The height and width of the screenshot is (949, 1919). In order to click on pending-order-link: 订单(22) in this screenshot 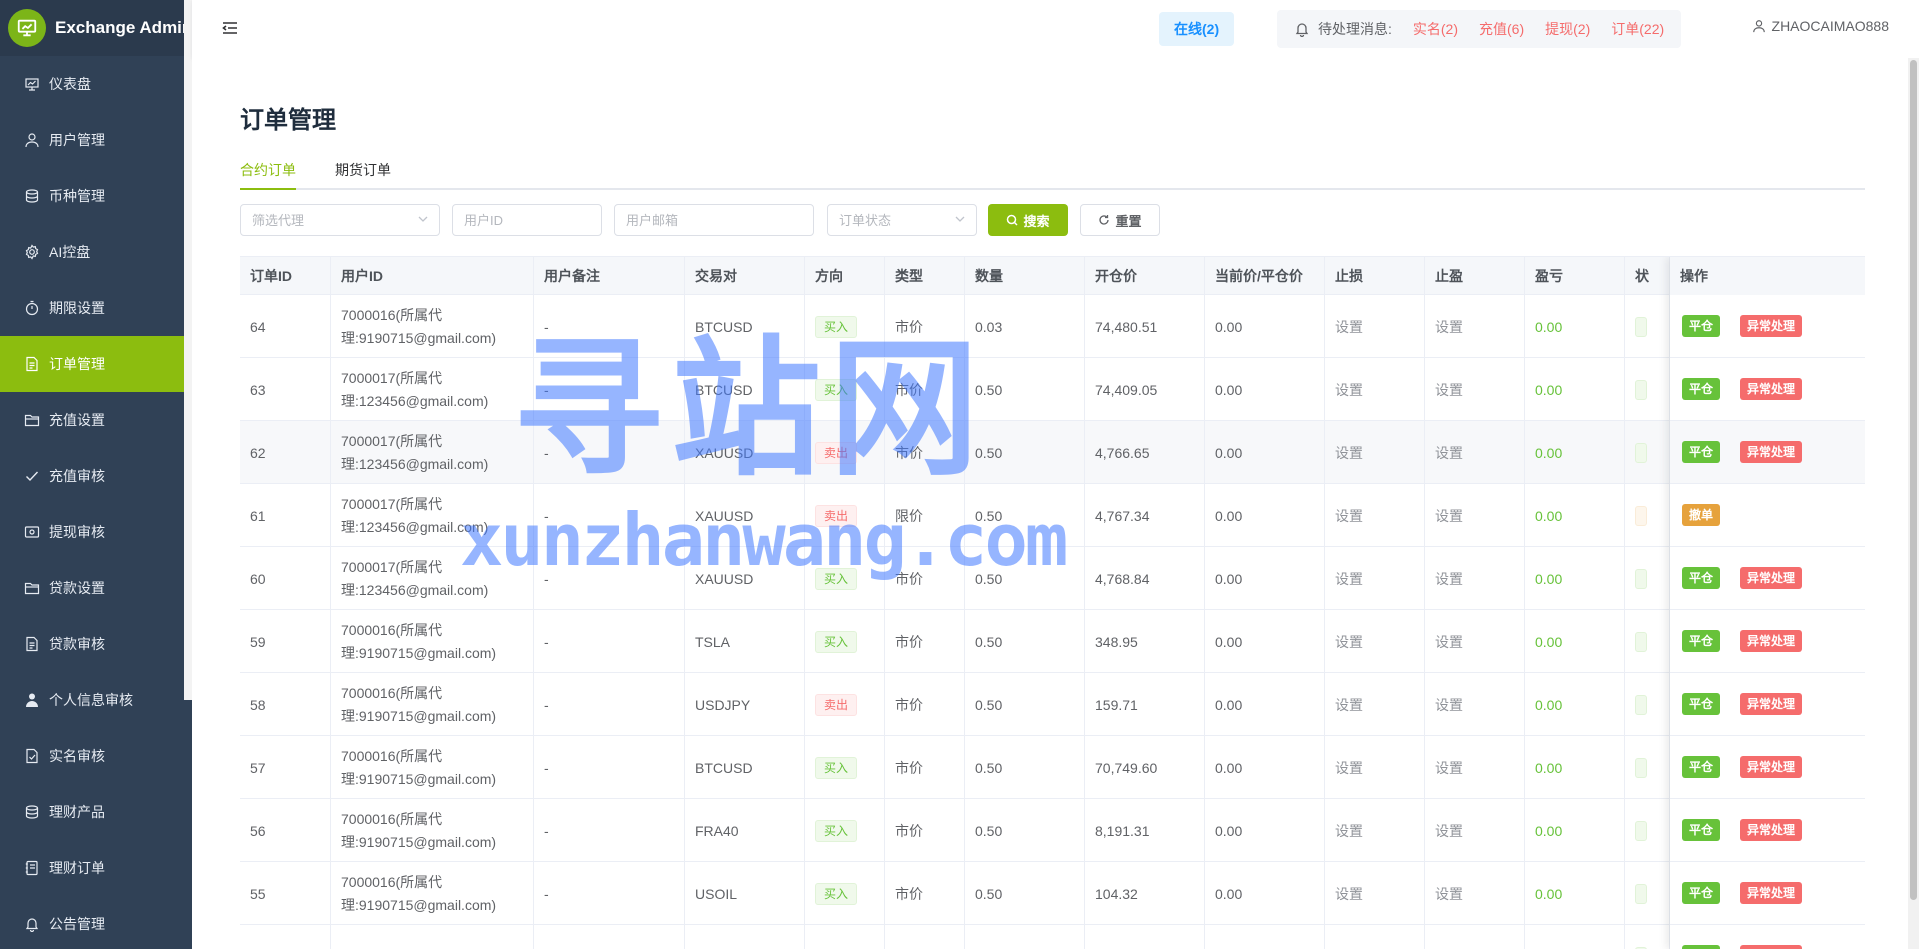, I will do `click(1637, 29)`.